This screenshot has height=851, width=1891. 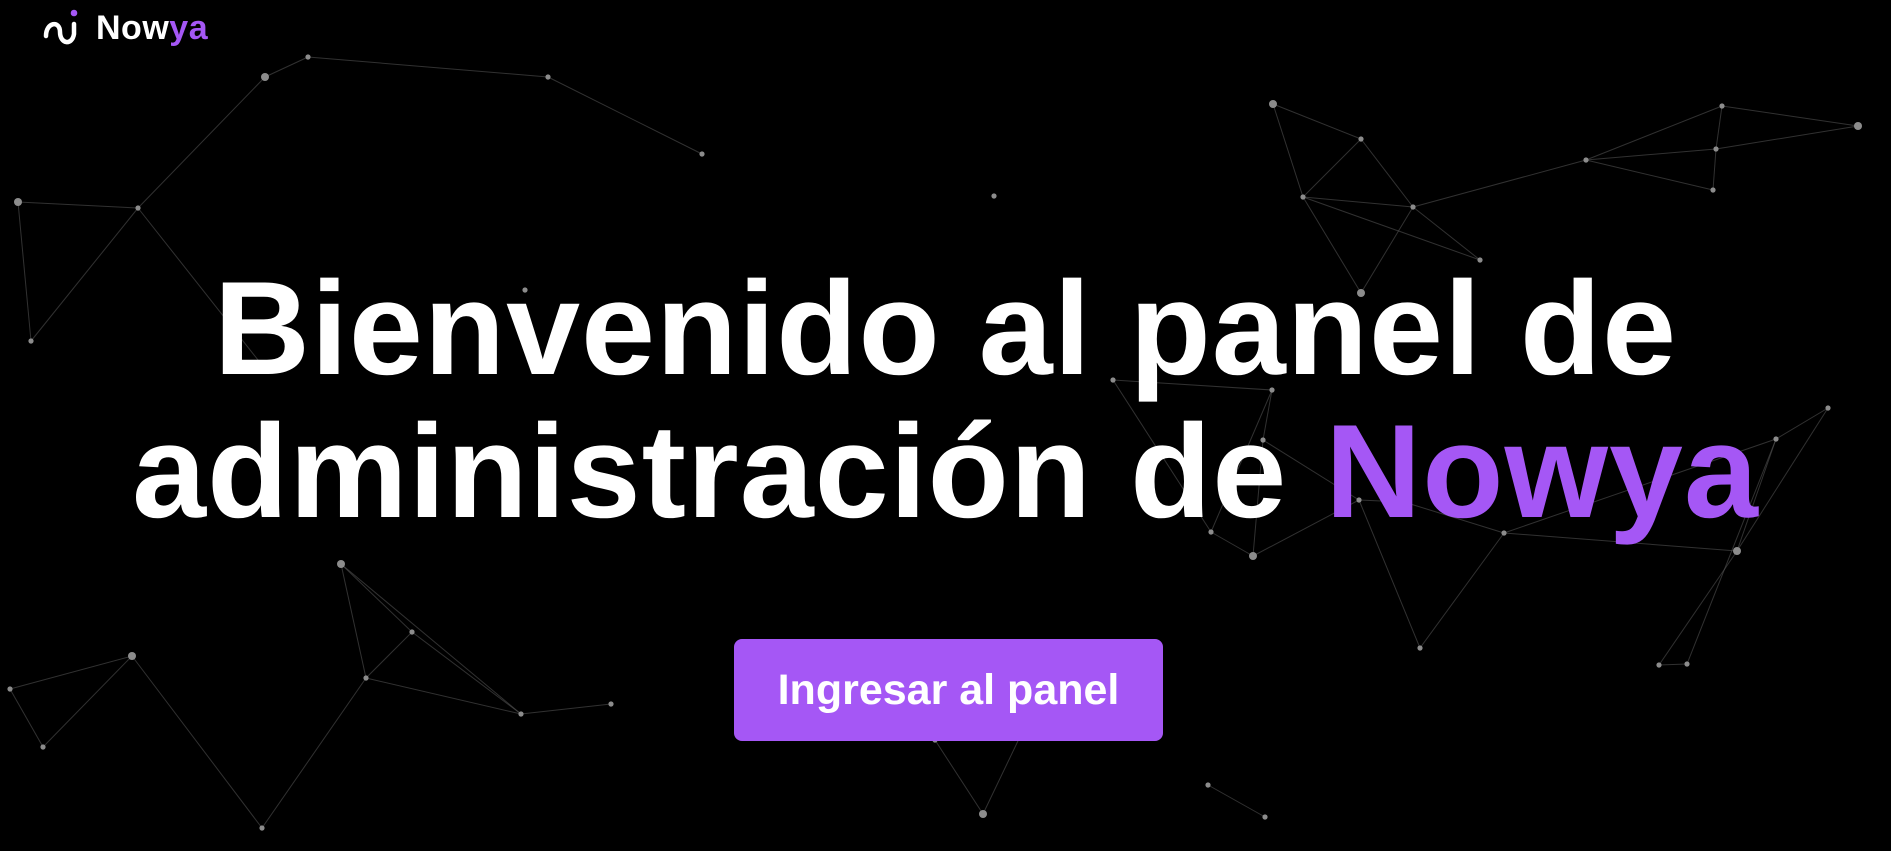 What do you see at coordinates (710, 472) in the screenshot?
I see `hero-title-line2: administración de` at bounding box center [710, 472].